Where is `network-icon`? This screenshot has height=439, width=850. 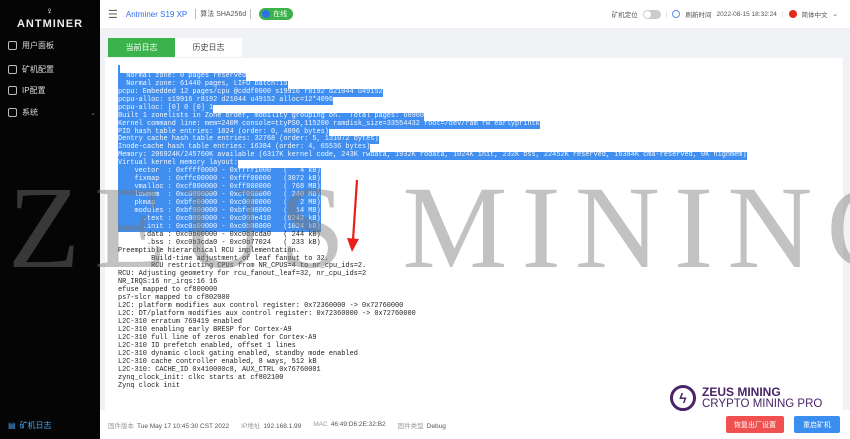
network-icon is located at coordinates (12, 90).